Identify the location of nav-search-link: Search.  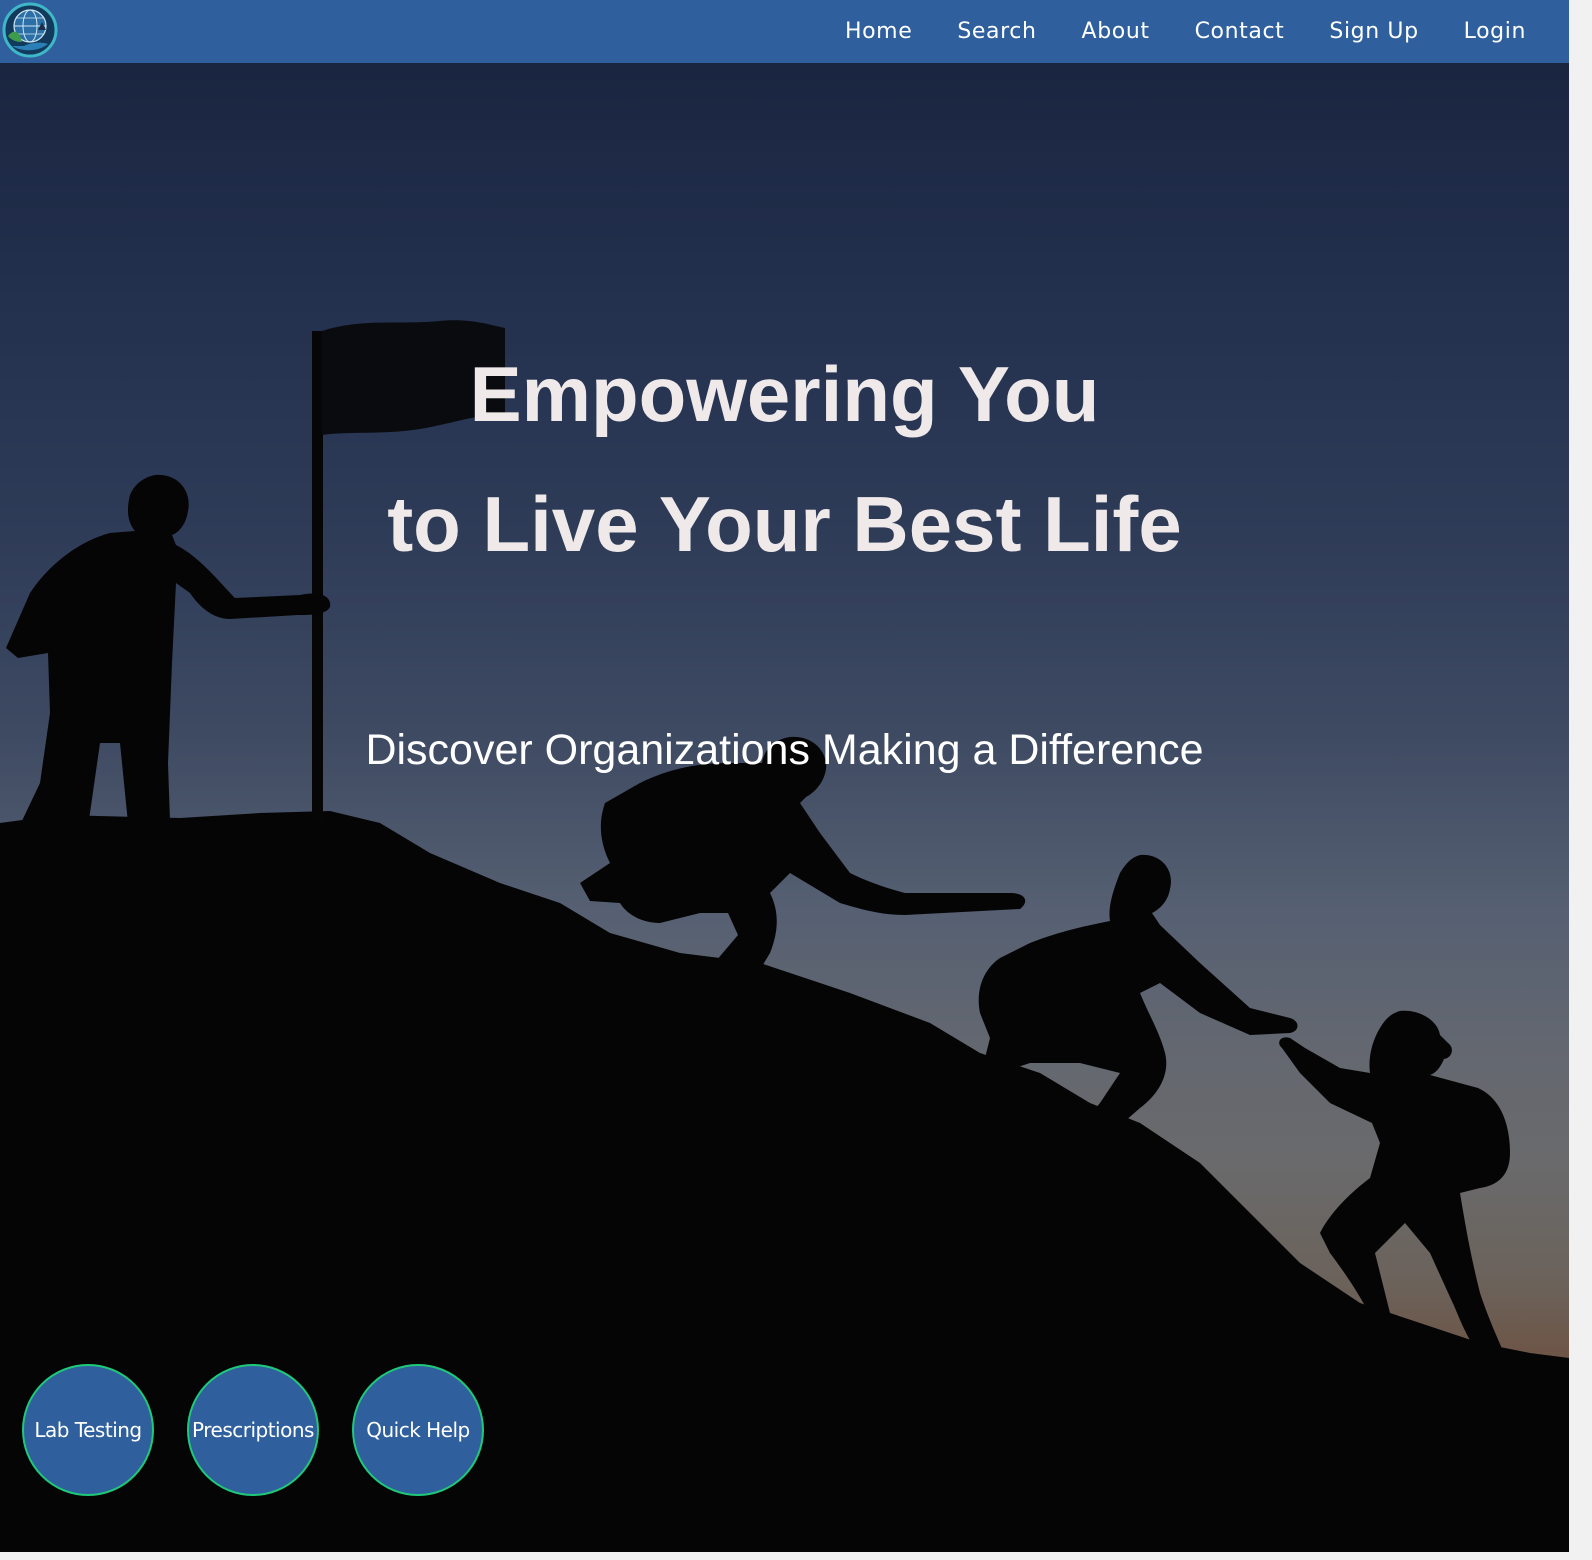
(996, 31).